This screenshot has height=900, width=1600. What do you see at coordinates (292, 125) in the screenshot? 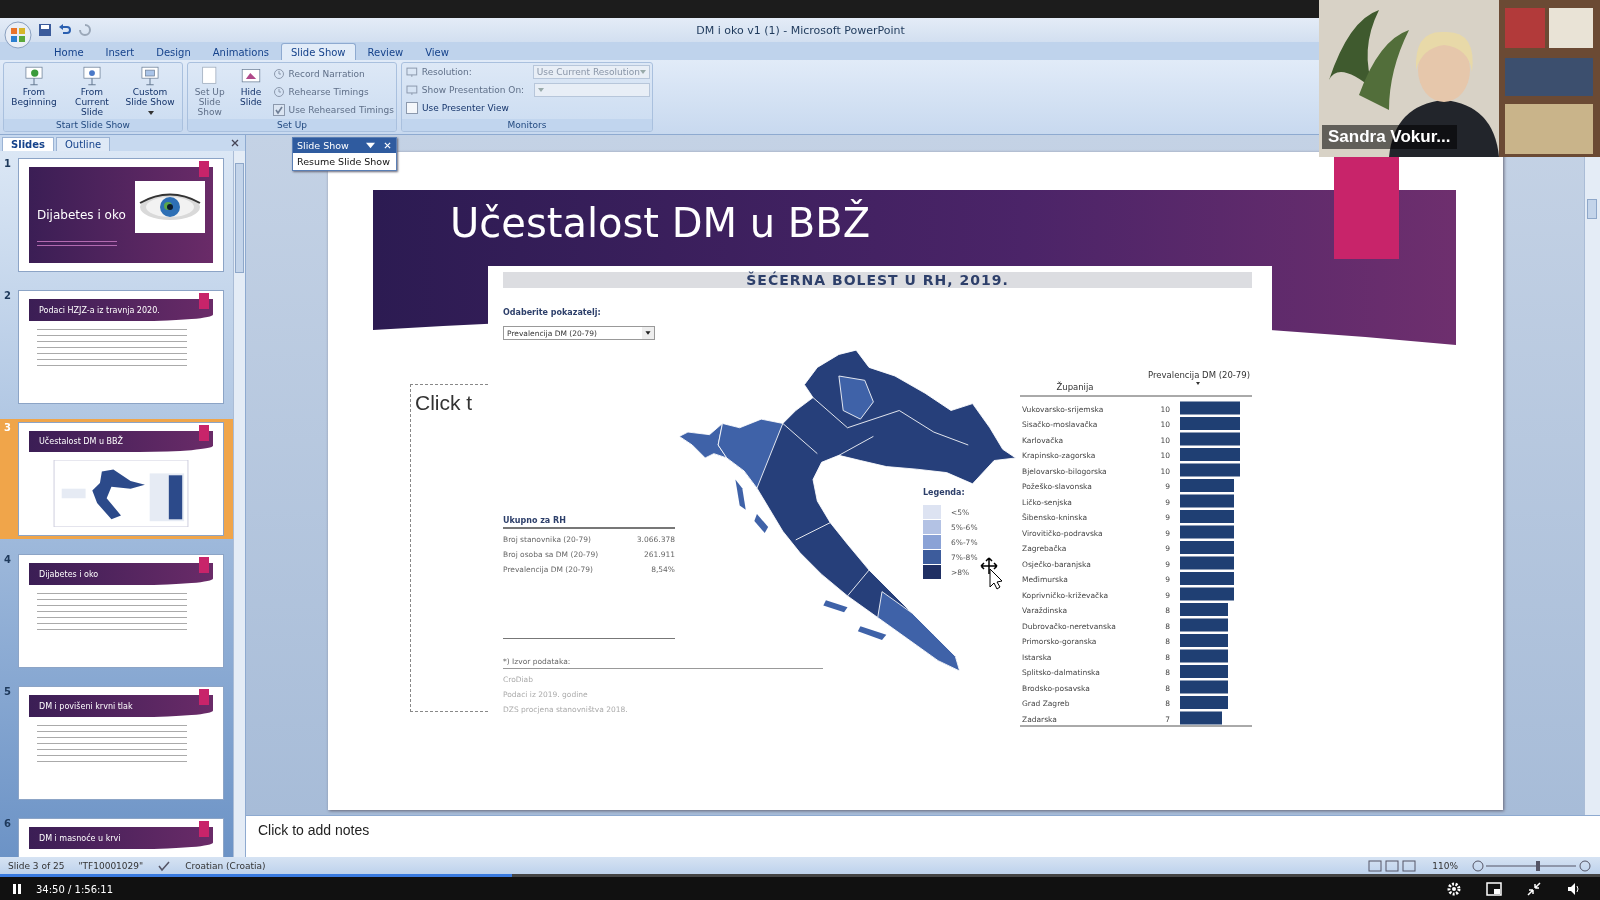
I see `group-label: Set Up` at bounding box center [292, 125].